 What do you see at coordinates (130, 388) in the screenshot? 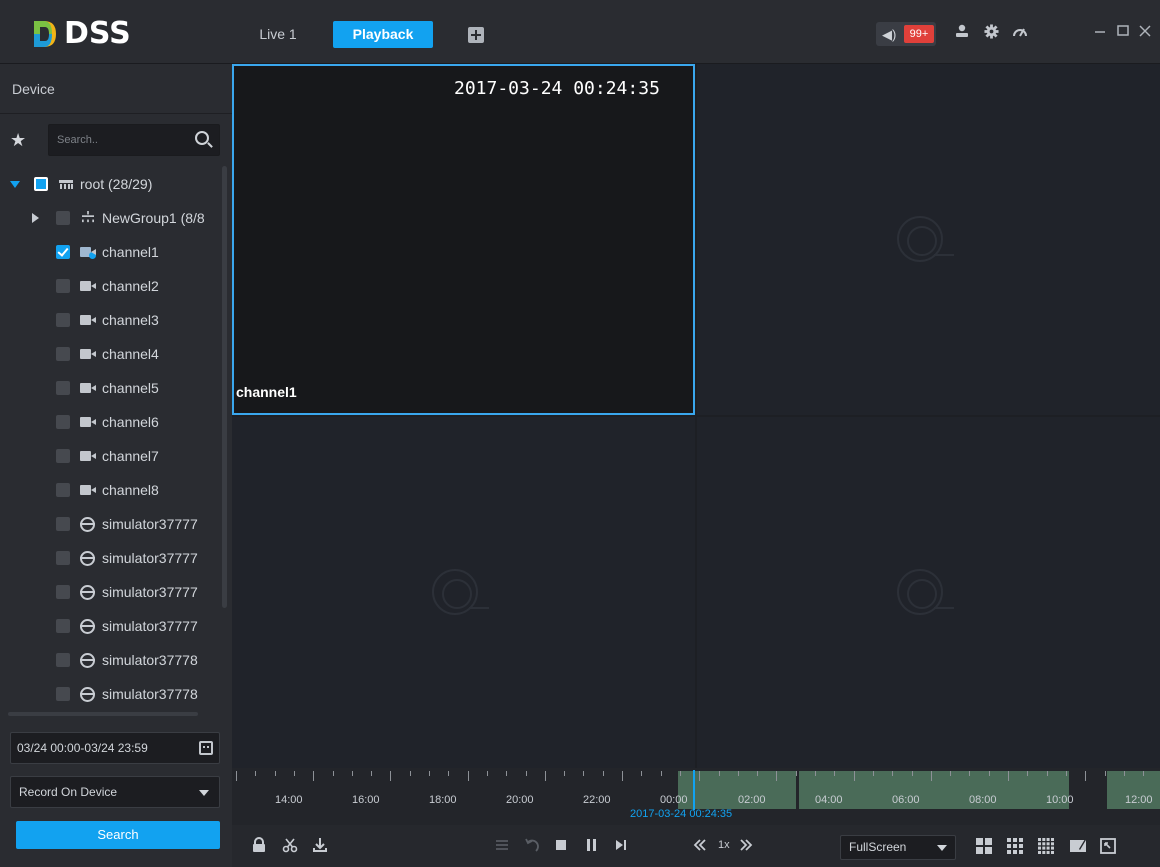
I see `tree-node-label: channel5` at bounding box center [130, 388].